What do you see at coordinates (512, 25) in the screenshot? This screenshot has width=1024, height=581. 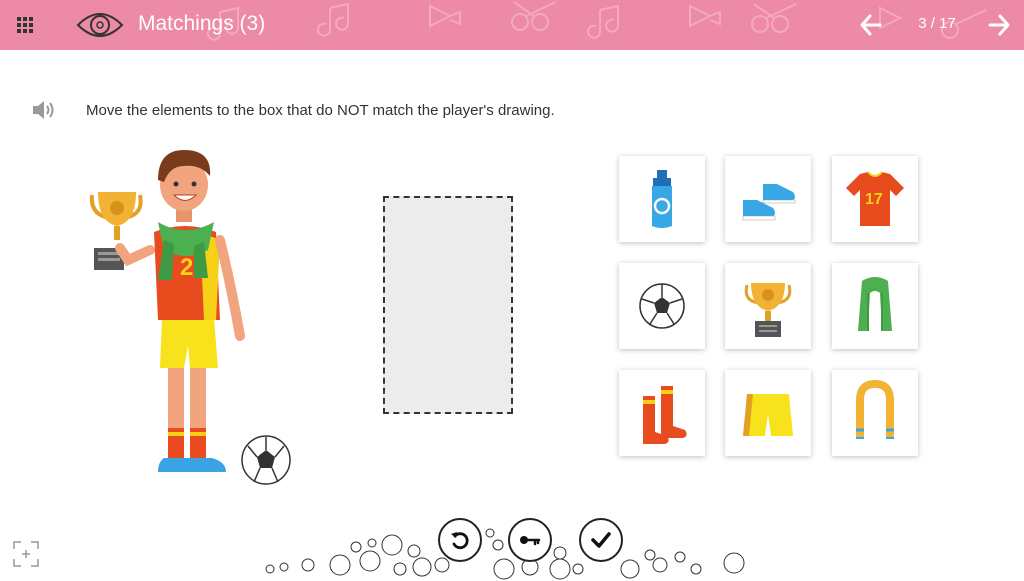 I see `top-bar: Matchings (3) 3 / 17` at bounding box center [512, 25].